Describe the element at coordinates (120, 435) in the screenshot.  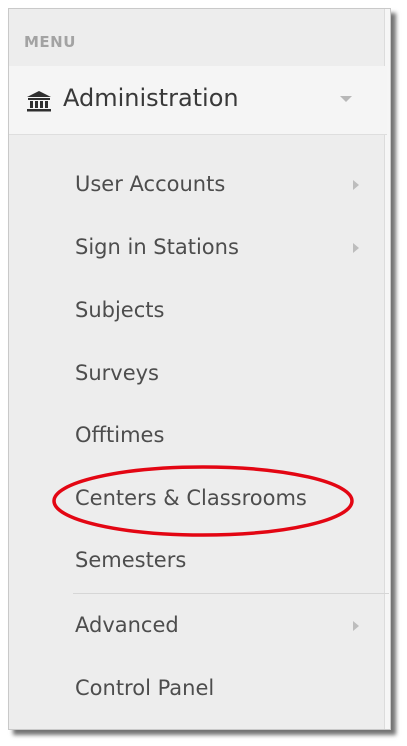
I see `submenu-item-label: Offtimes` at that location.